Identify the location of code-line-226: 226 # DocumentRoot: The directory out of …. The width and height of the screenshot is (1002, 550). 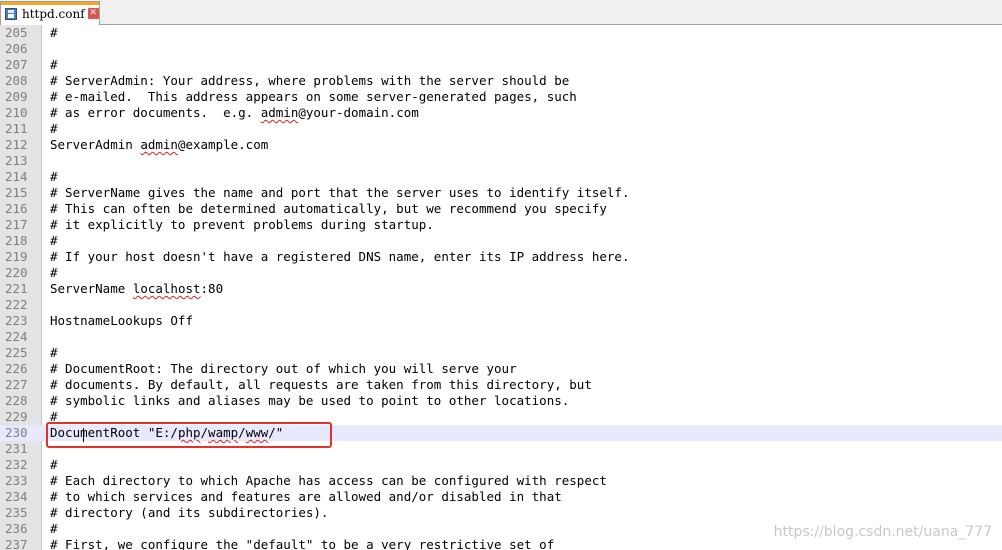
(501, 369).